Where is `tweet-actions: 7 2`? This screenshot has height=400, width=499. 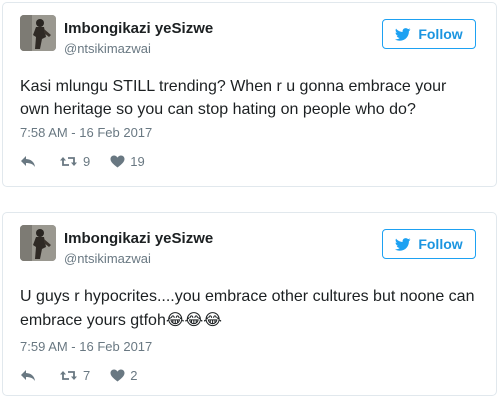 tweet-actions: 7 2 is located at coordinates (78, 375).